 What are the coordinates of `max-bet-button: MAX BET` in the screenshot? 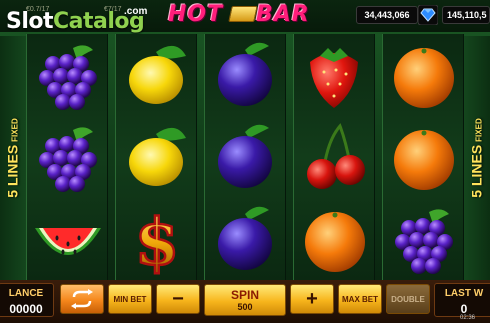 It's located at (360, 299).